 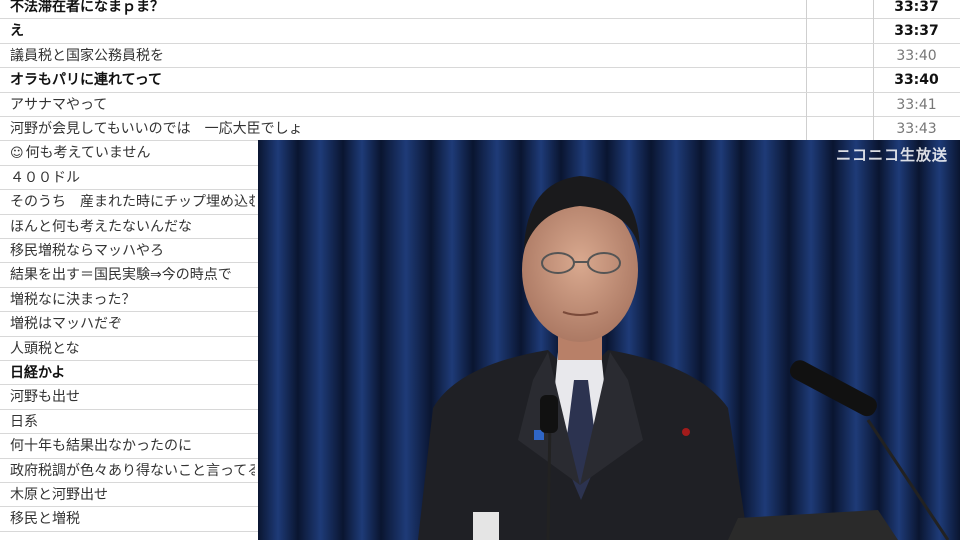 I want to click on comment-body: 結果を出す＝国民実験⇒今の時点で, so click(x=121, y=275).